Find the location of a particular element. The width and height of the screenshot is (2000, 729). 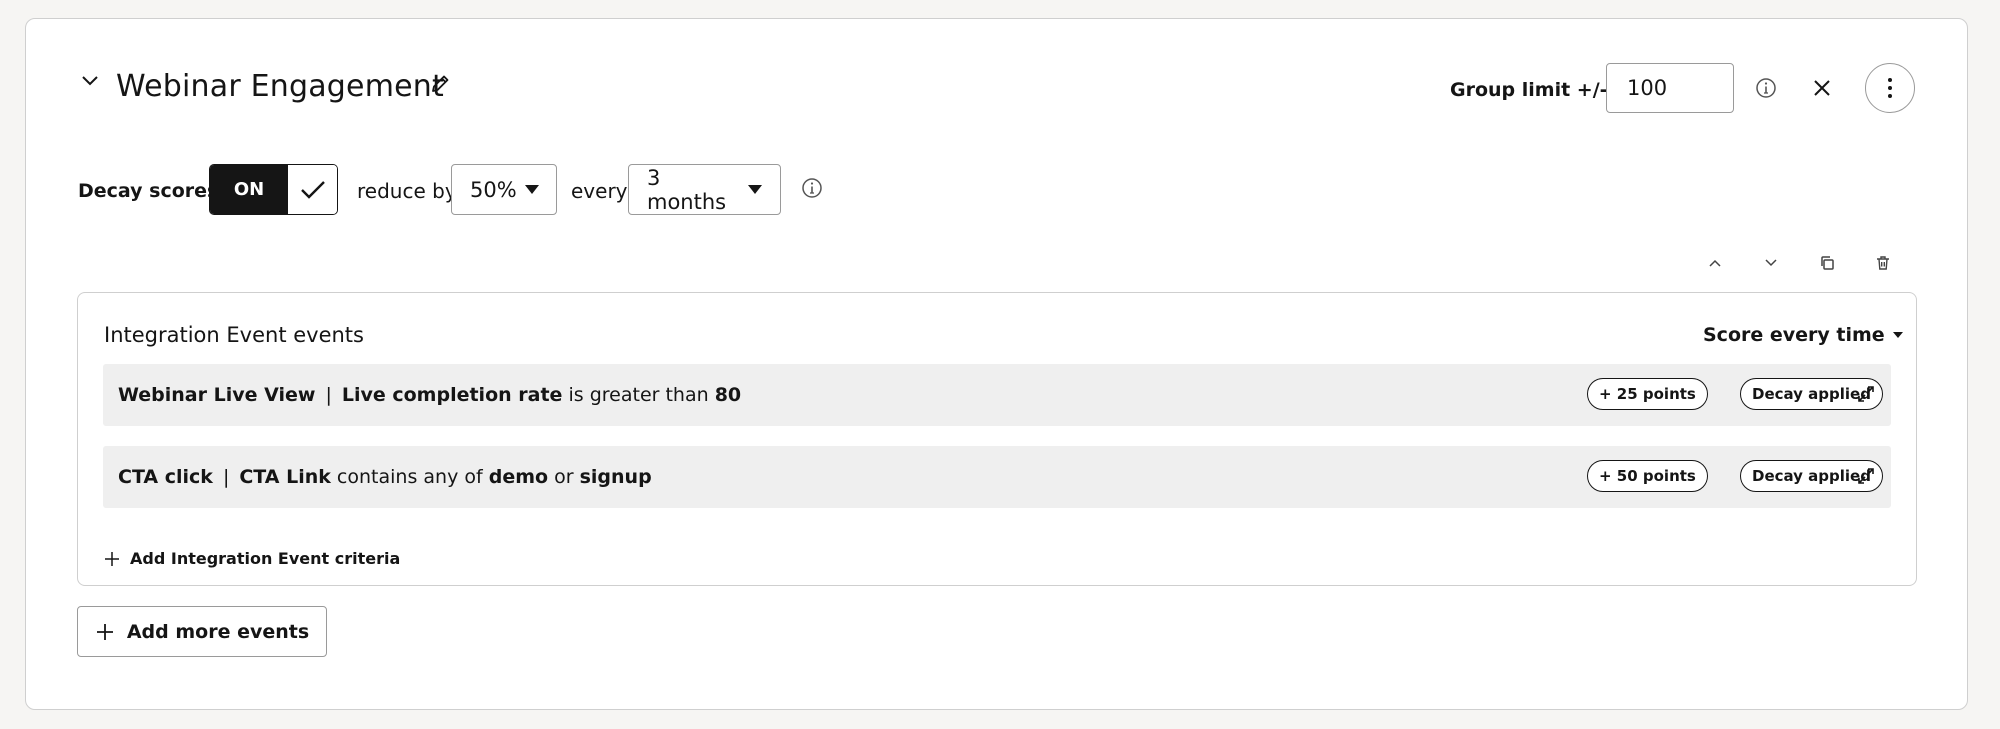

more-vertical-icon is located at coordinates (1890, 88).